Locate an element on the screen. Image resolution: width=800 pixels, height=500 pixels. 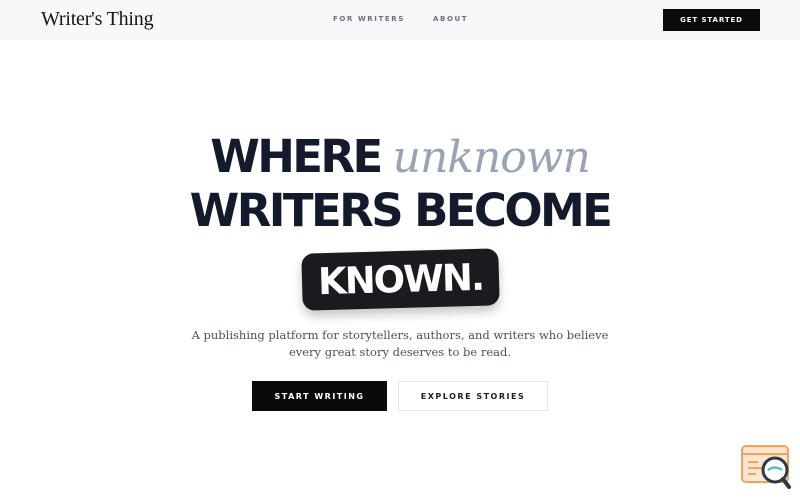
headline-line-2: WRITERS BECOME is located at coordinates (400, 212).